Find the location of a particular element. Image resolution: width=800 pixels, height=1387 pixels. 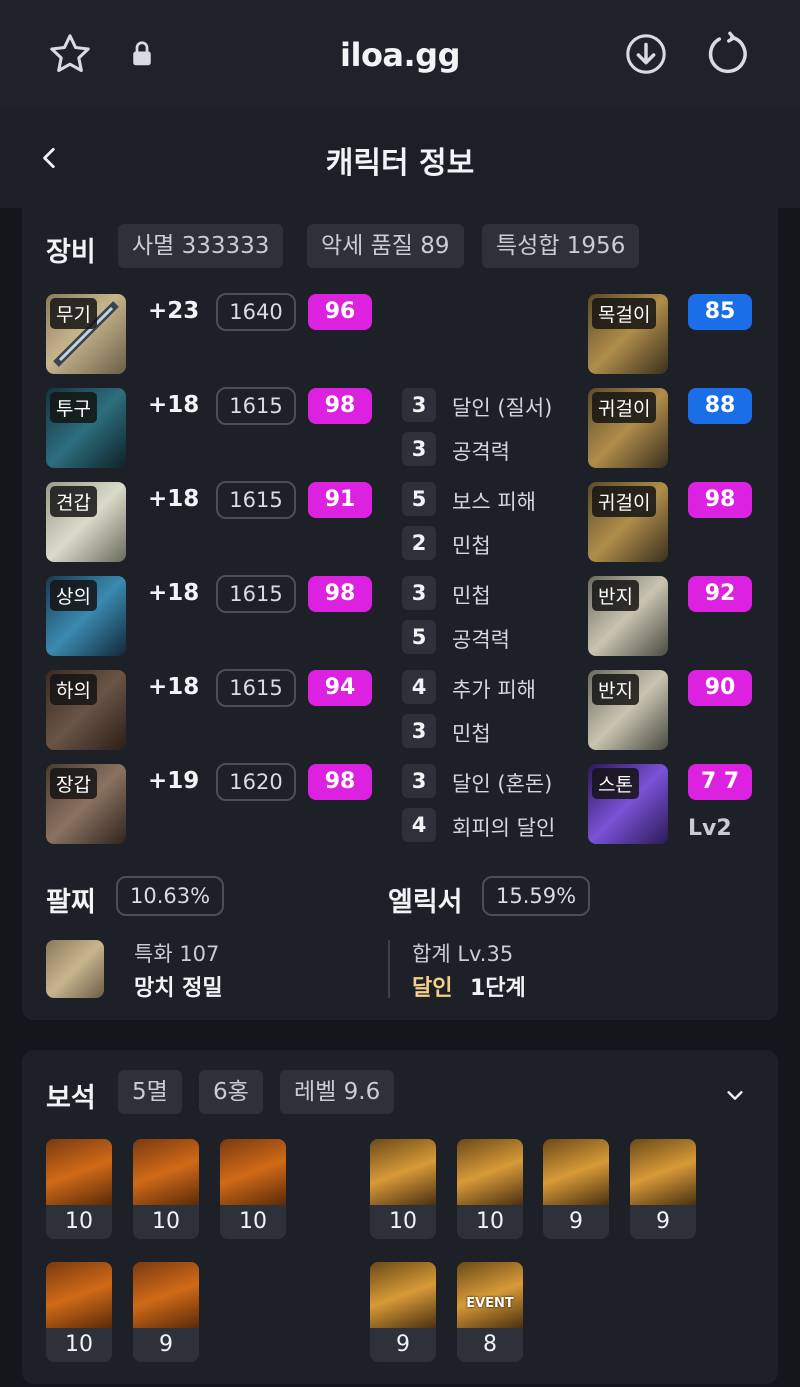

engraving-name: 추가 피해 is located at coordinates (494, 690).